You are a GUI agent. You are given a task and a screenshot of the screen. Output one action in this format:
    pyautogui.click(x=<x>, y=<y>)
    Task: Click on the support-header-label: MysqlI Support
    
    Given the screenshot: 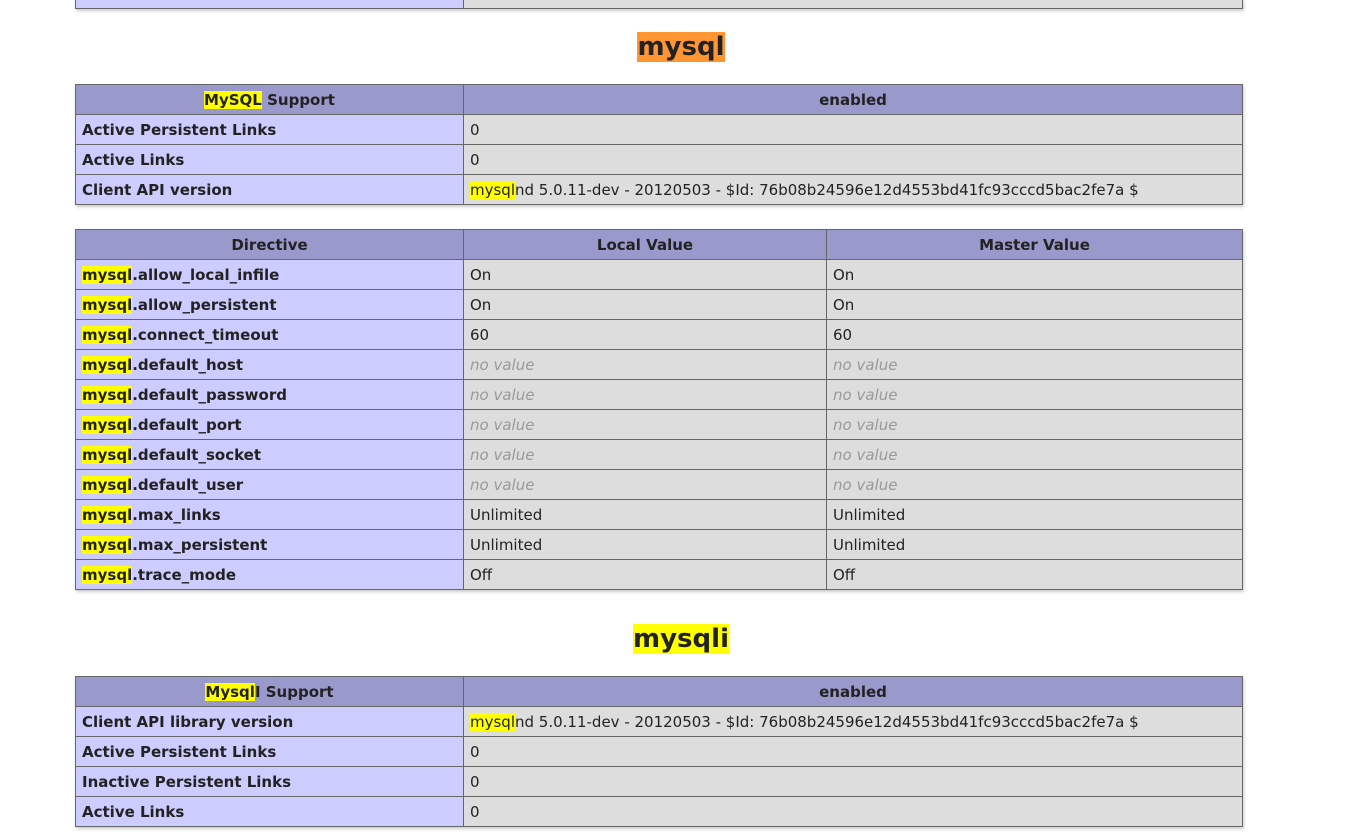 What is the action you would take?
    pyautogui.click(x=269, y=691)
    